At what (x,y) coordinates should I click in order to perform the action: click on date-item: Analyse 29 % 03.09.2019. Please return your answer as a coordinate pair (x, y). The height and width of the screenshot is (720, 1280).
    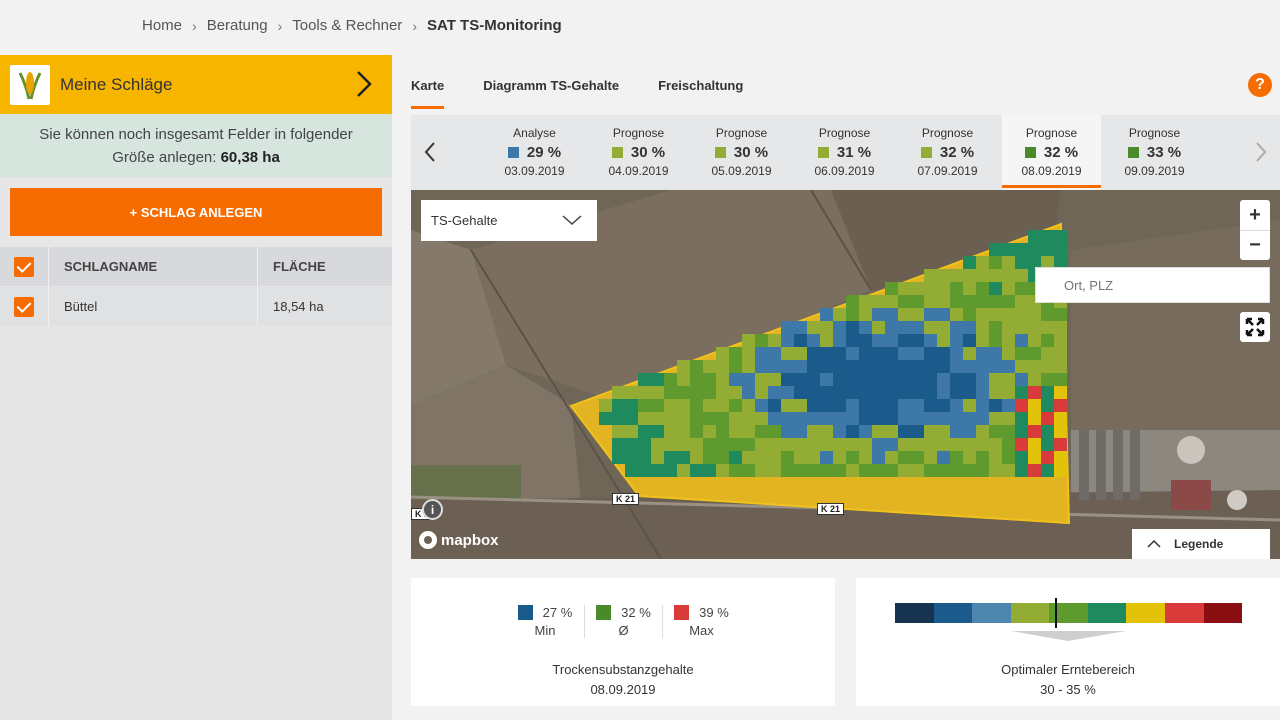
    Looking at the image, I should click on (534, 152).